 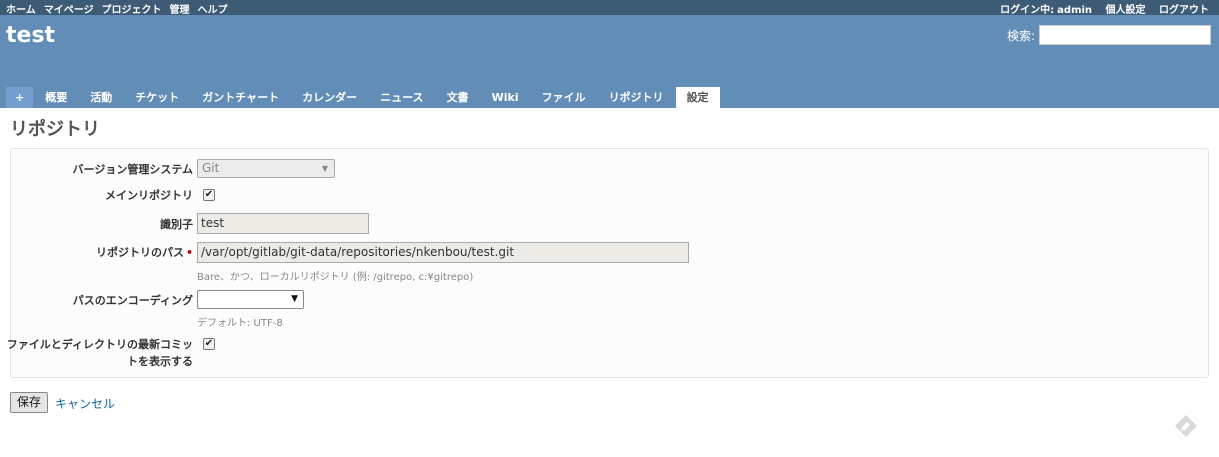 What do you see at coordinates (176, 224) in the screenshot?
I see `identifier-label: 識別子` at bounding box center [176, 224].